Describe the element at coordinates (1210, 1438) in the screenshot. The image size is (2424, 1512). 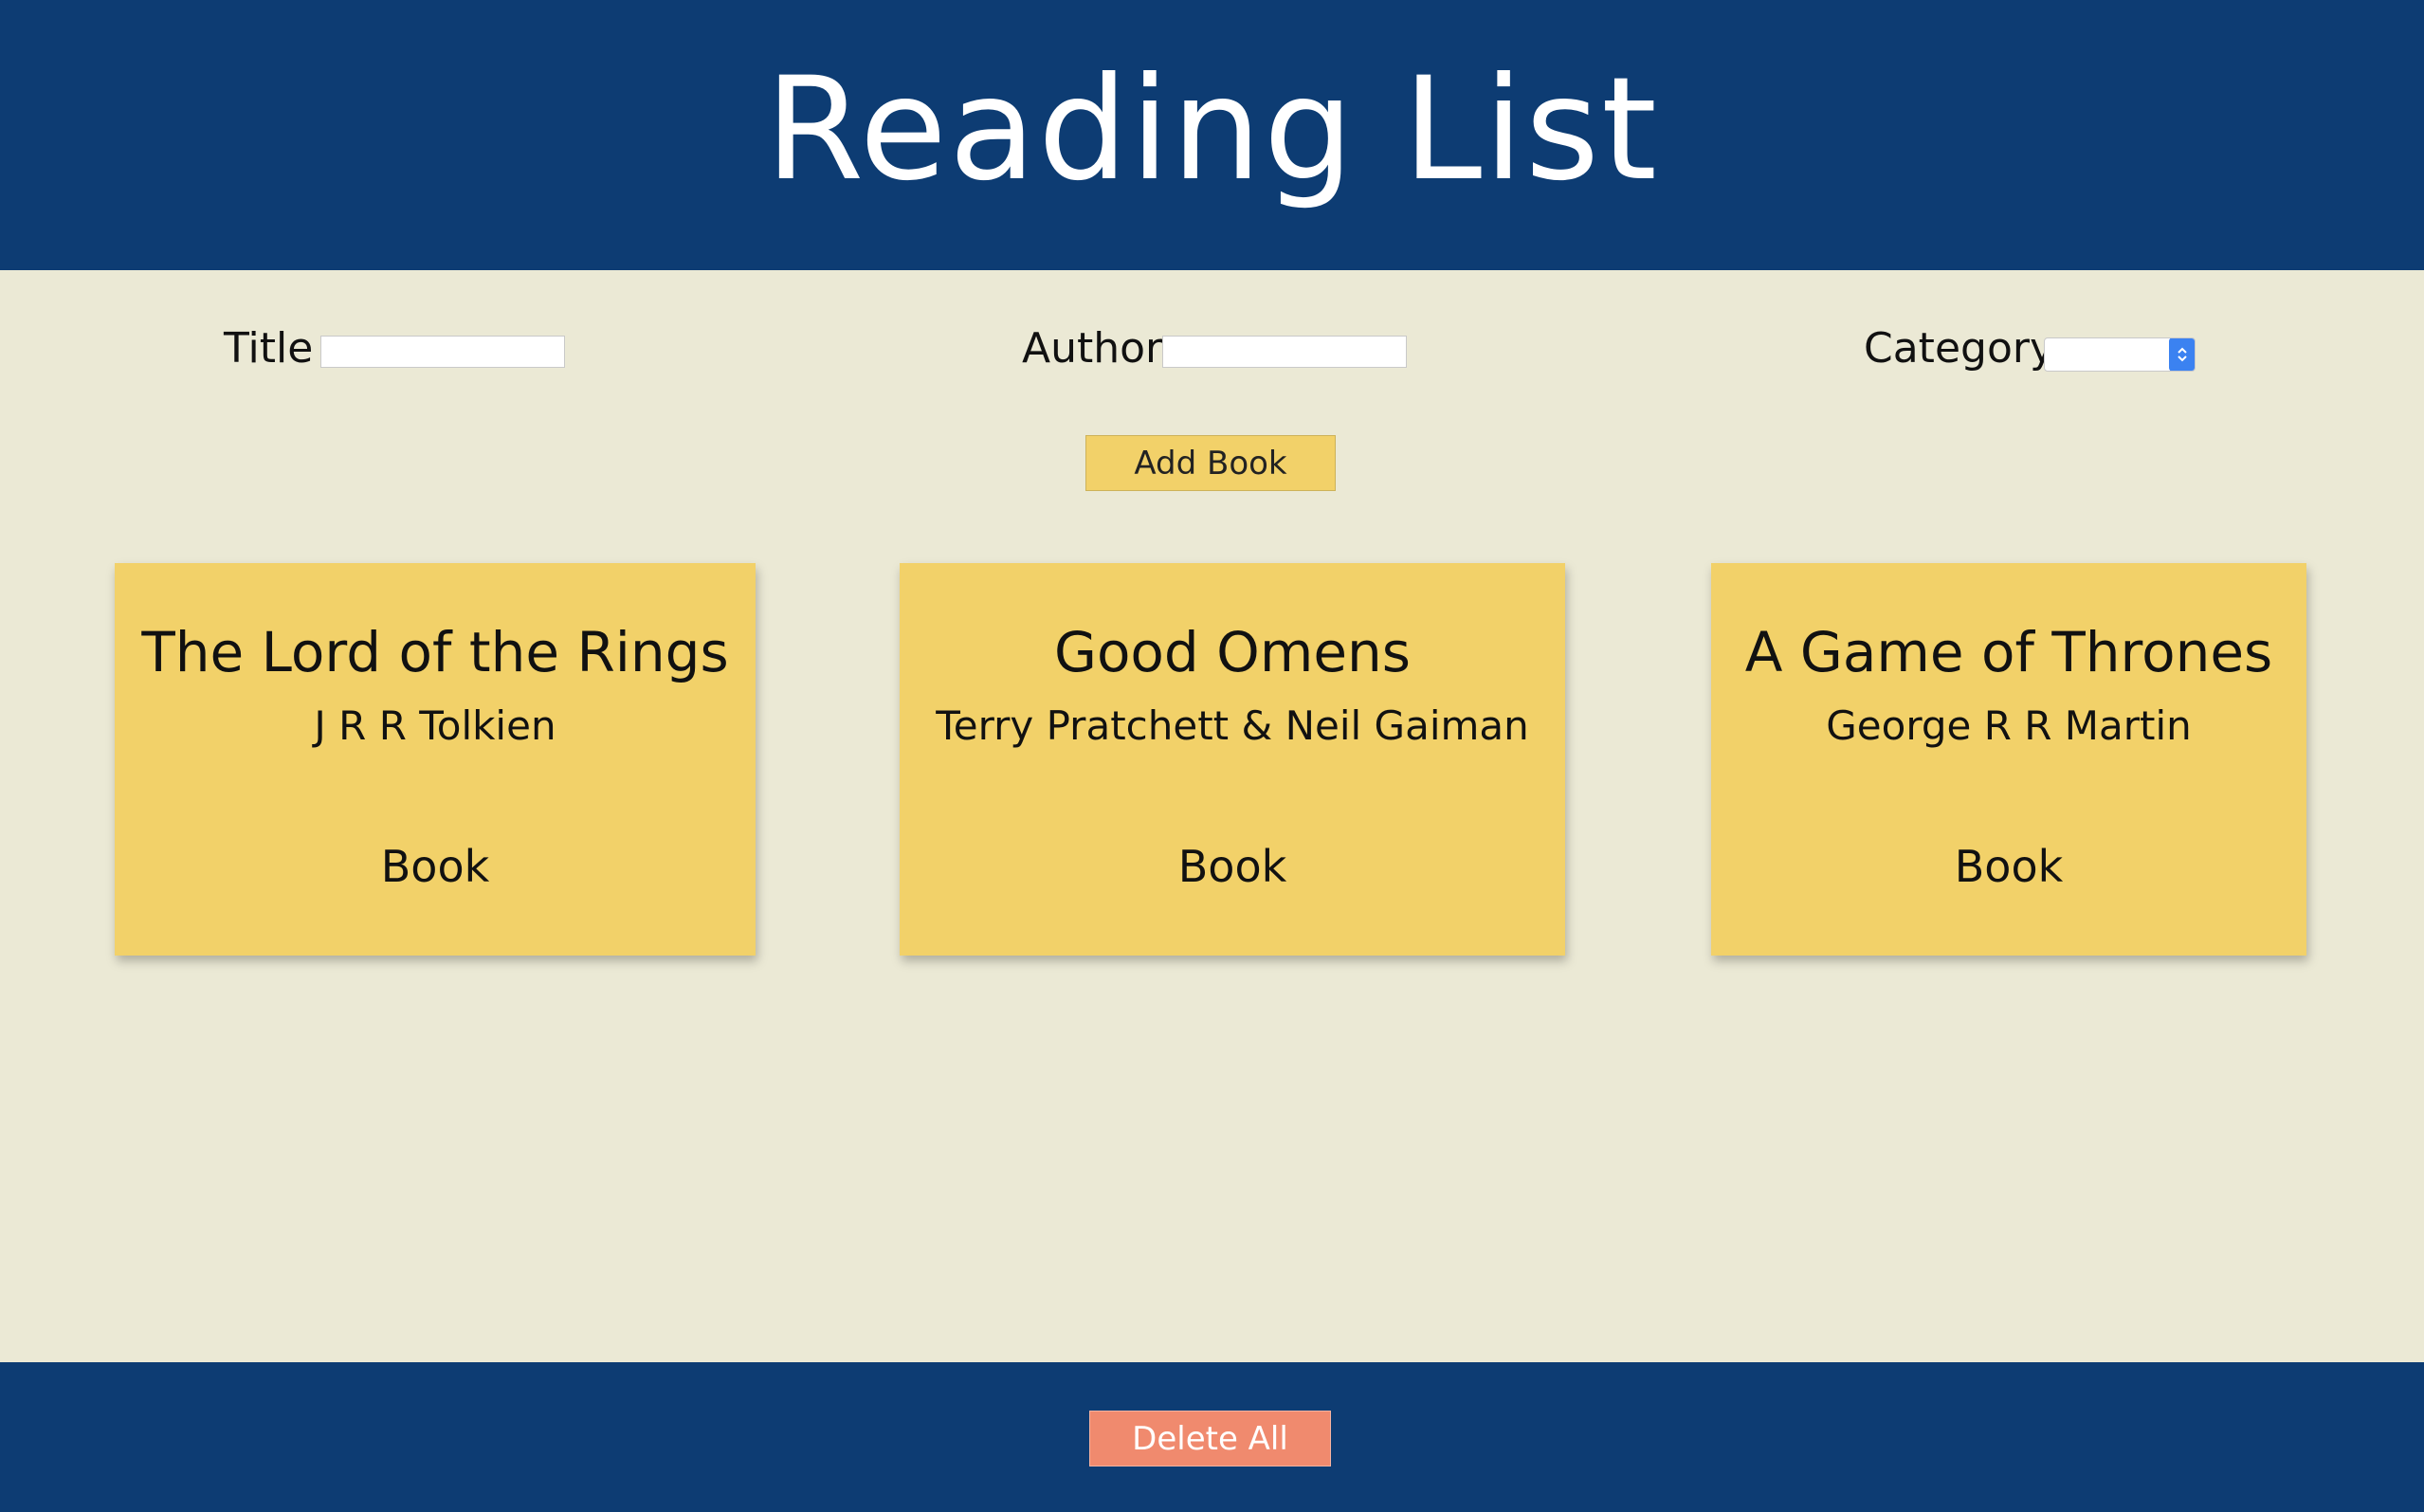
I see `delete-all-button: Delete All` at that location.